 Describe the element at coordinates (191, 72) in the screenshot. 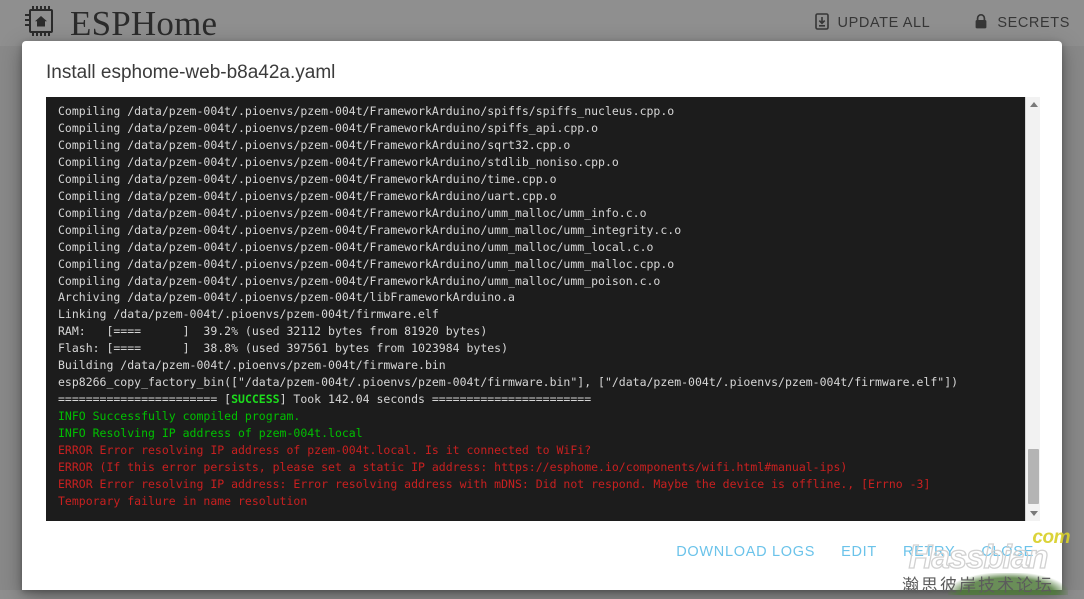

I see `dialog-title: Install esphome-web-b8a42a.yaml` at that location.